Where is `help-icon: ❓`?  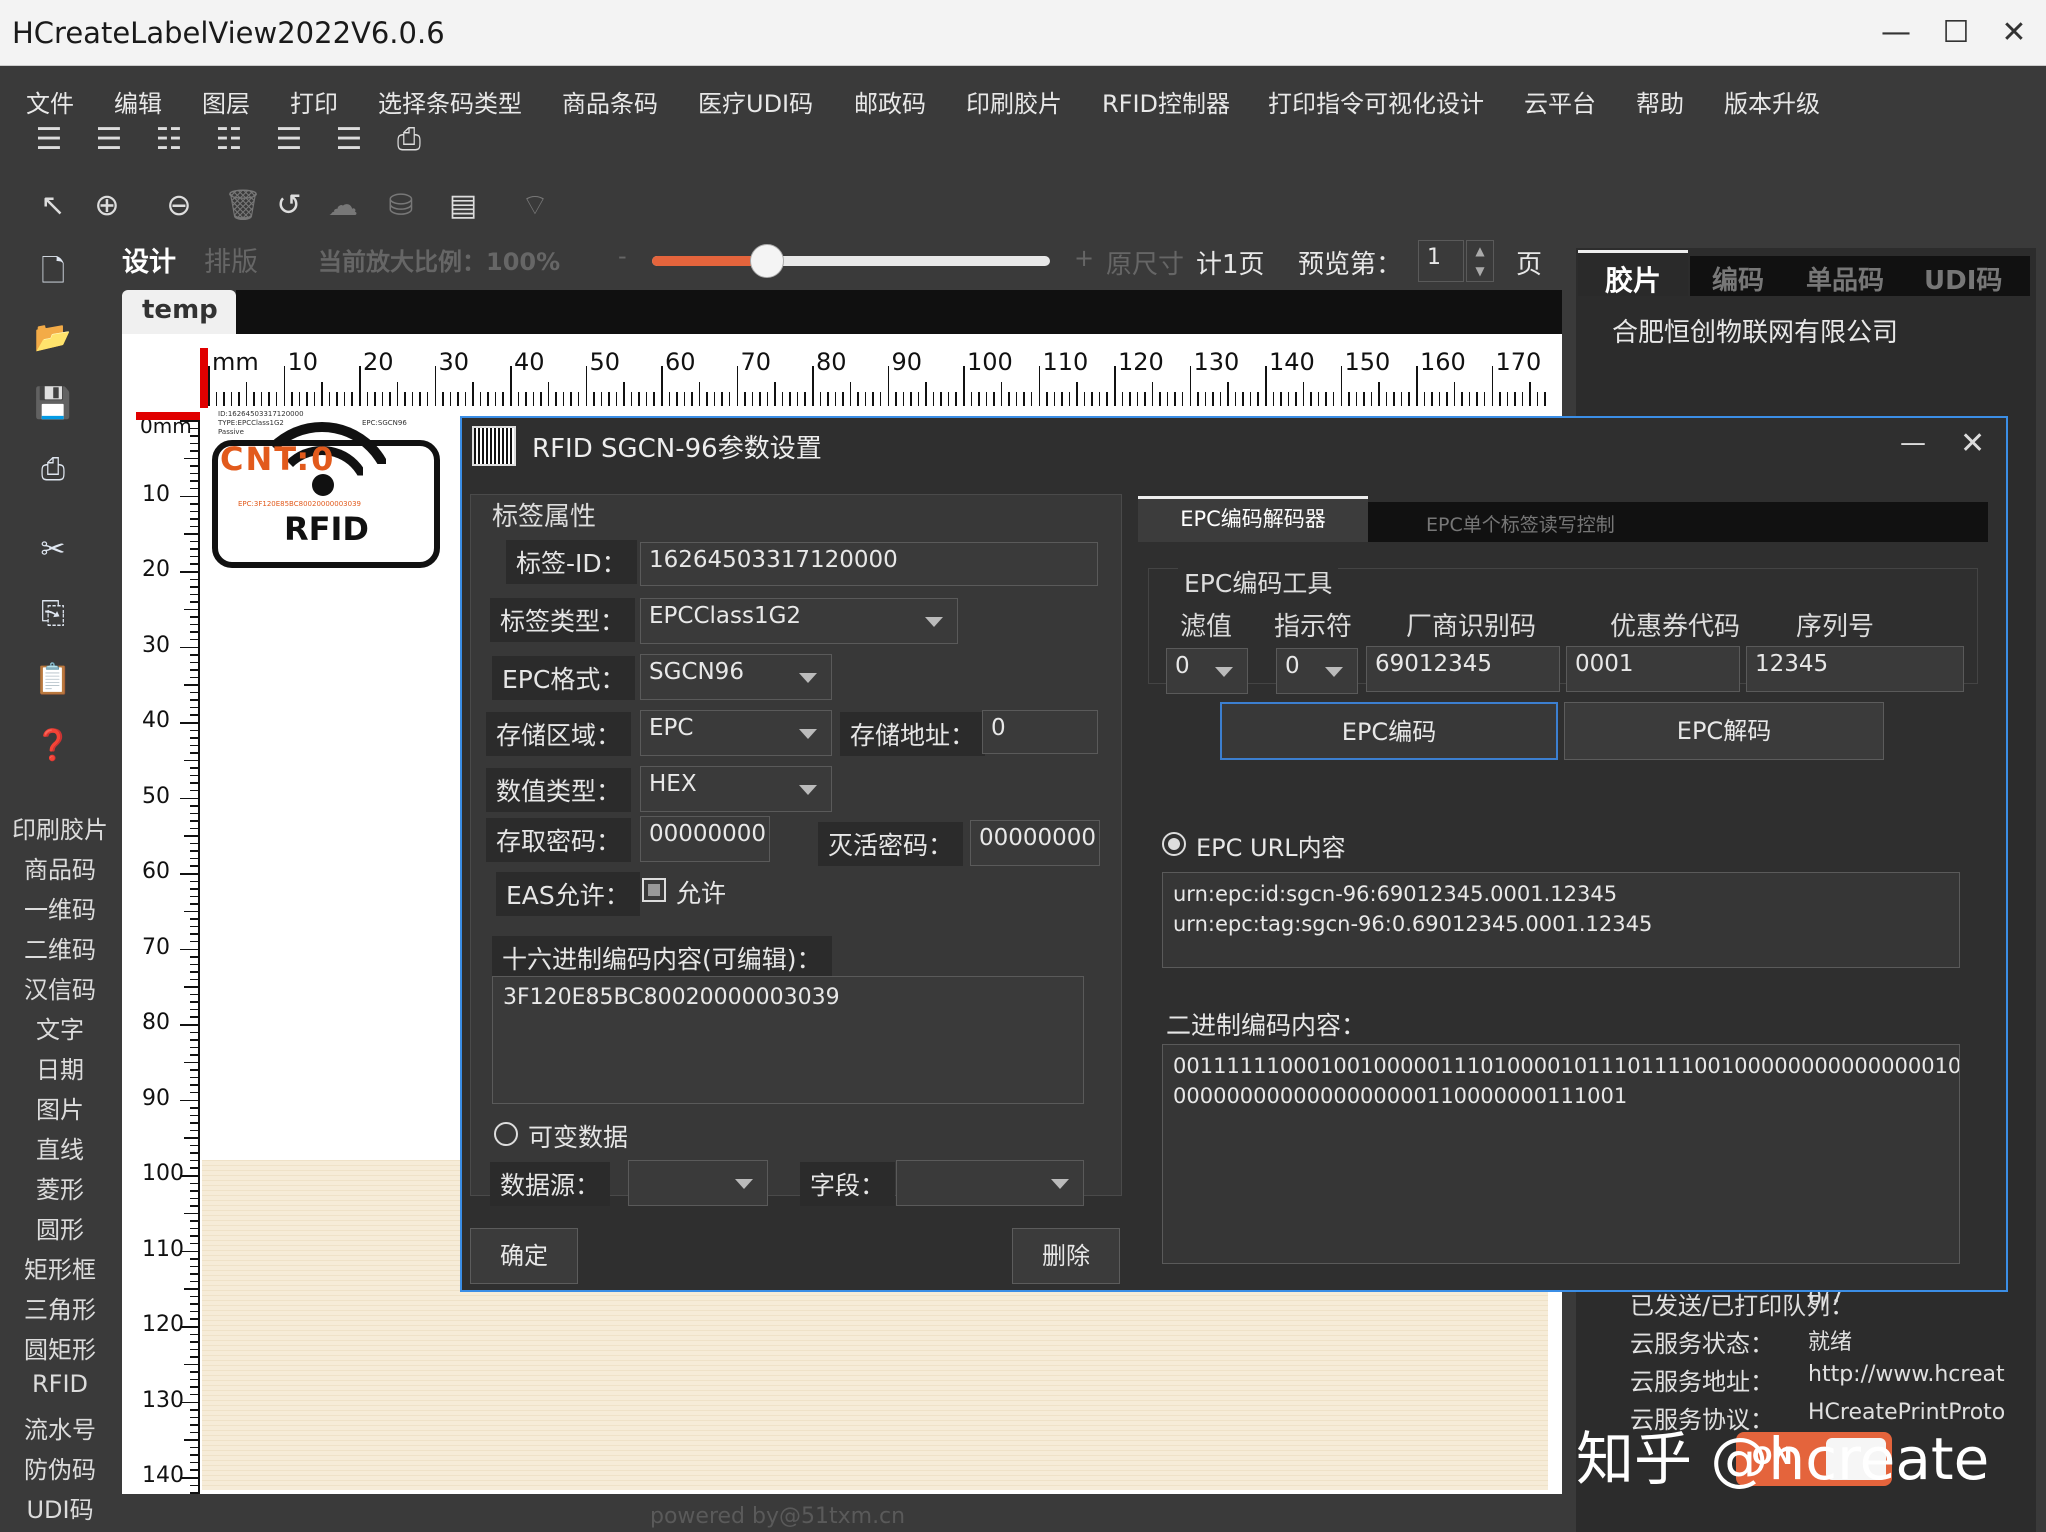 help-icon: ❓ is located at coordinates (53, 749).